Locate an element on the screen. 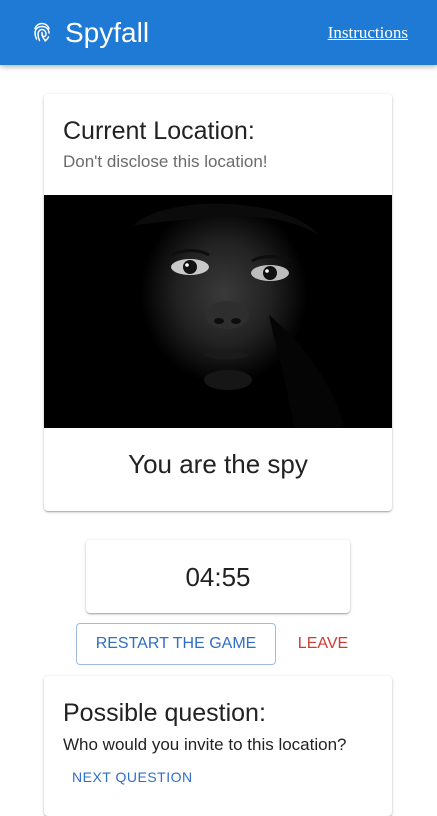  next-question-button: NEXT QUESTION is located at coordinates (132, 777).